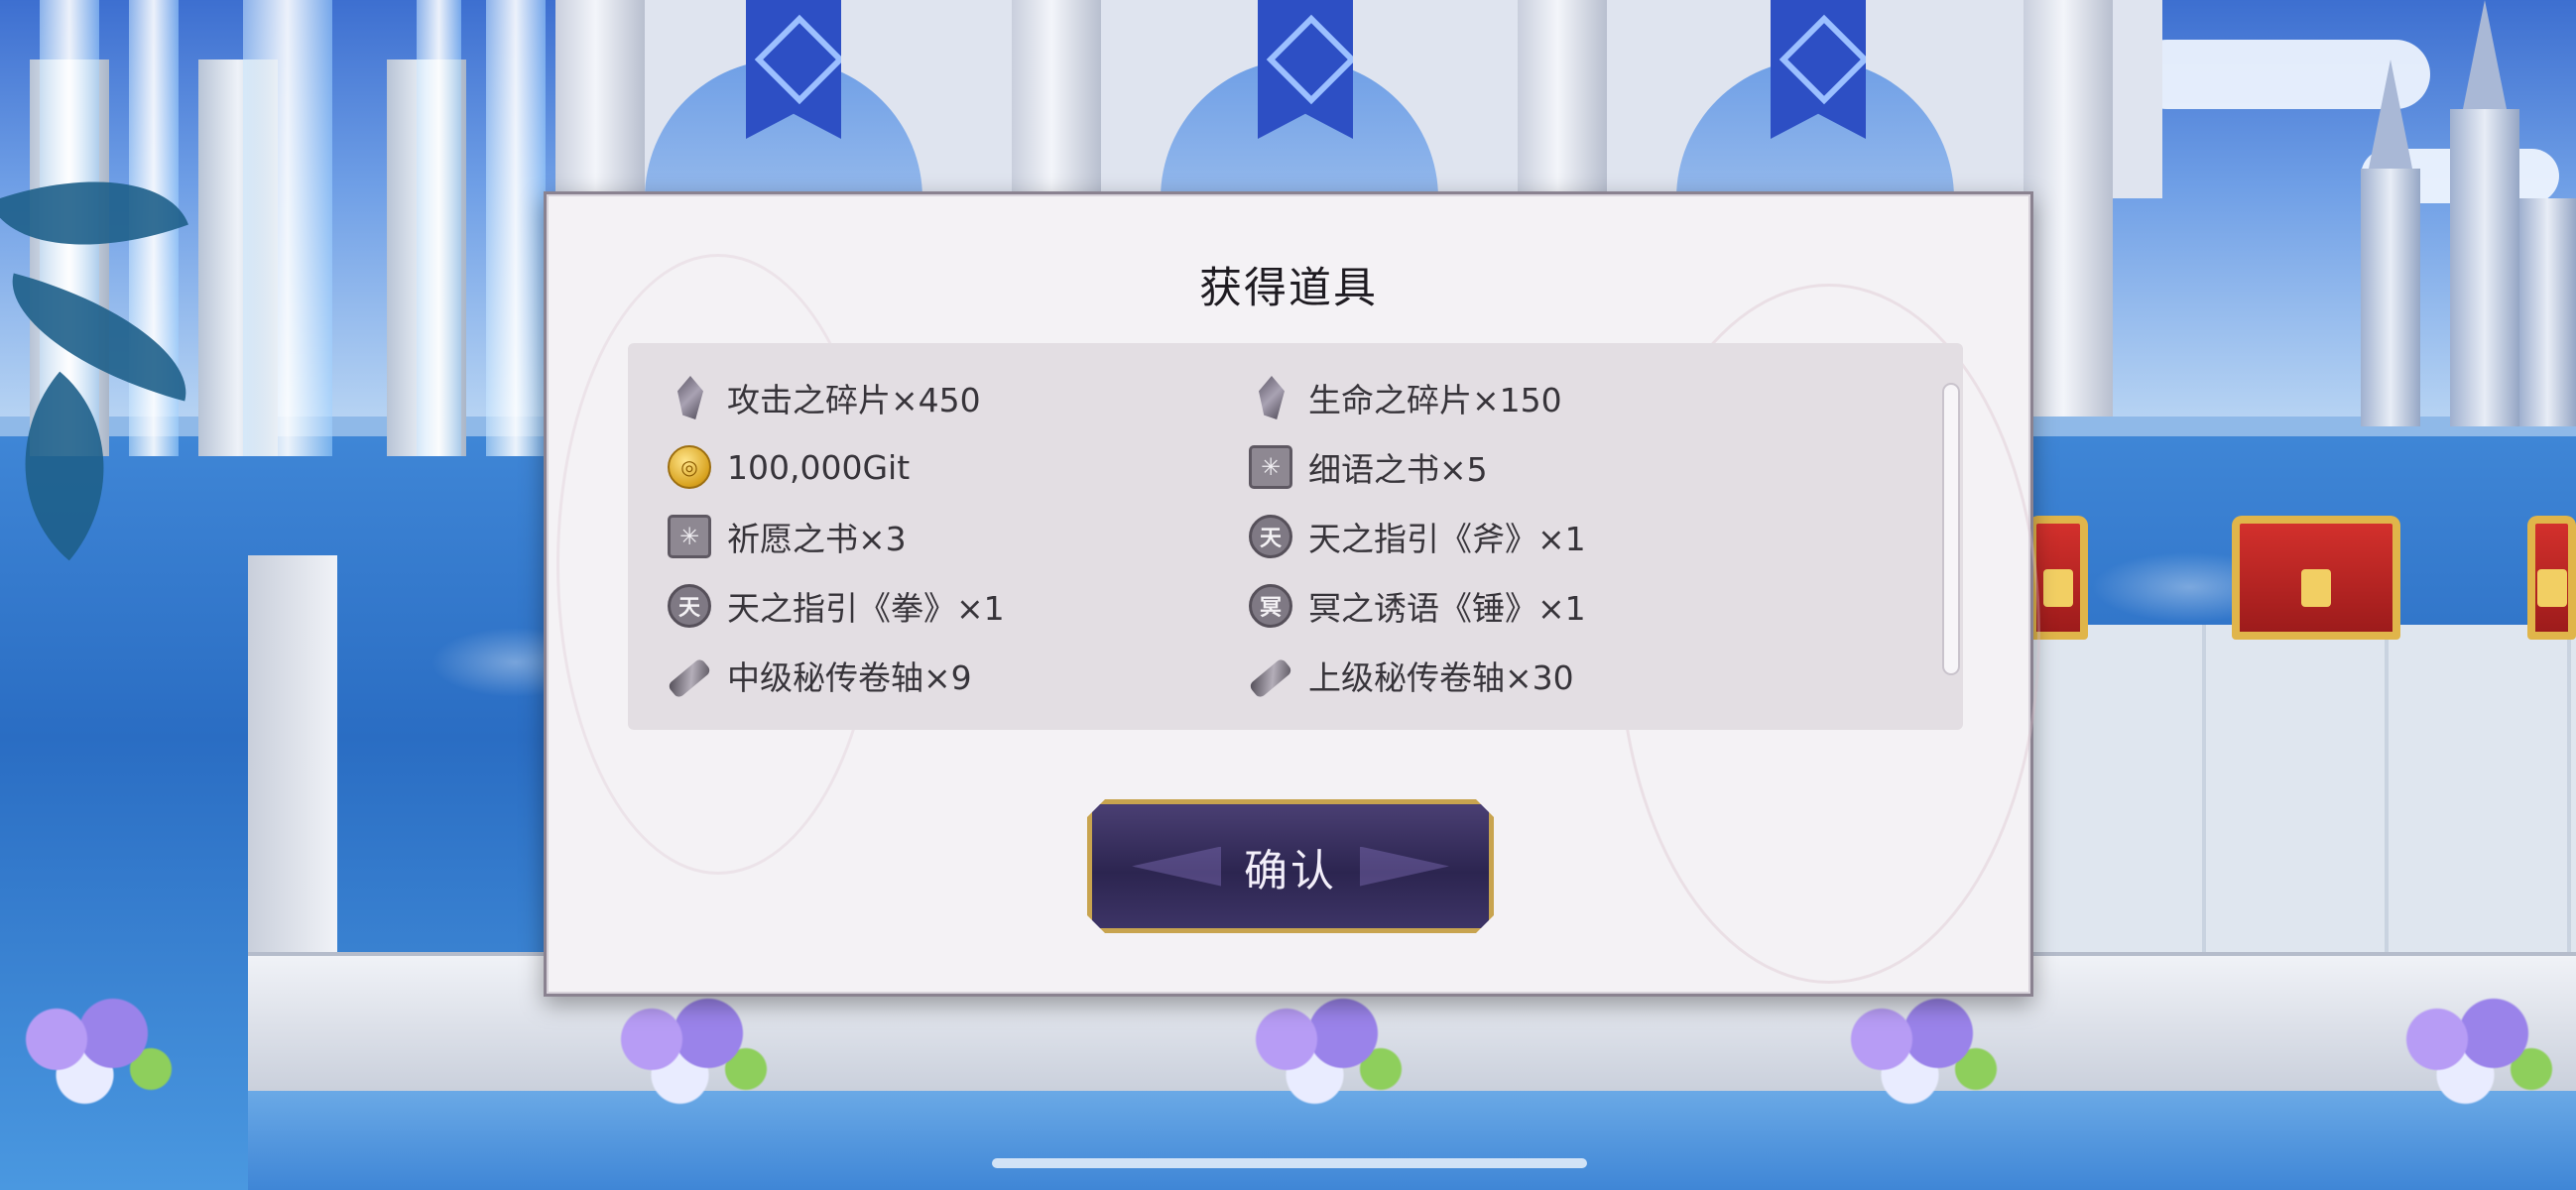 Image resolution: width=2576 pixels, height=1190 pixels. Describe the element at coordinates (1951, 529) in the screenshot. I see `scrollbar` at that location.